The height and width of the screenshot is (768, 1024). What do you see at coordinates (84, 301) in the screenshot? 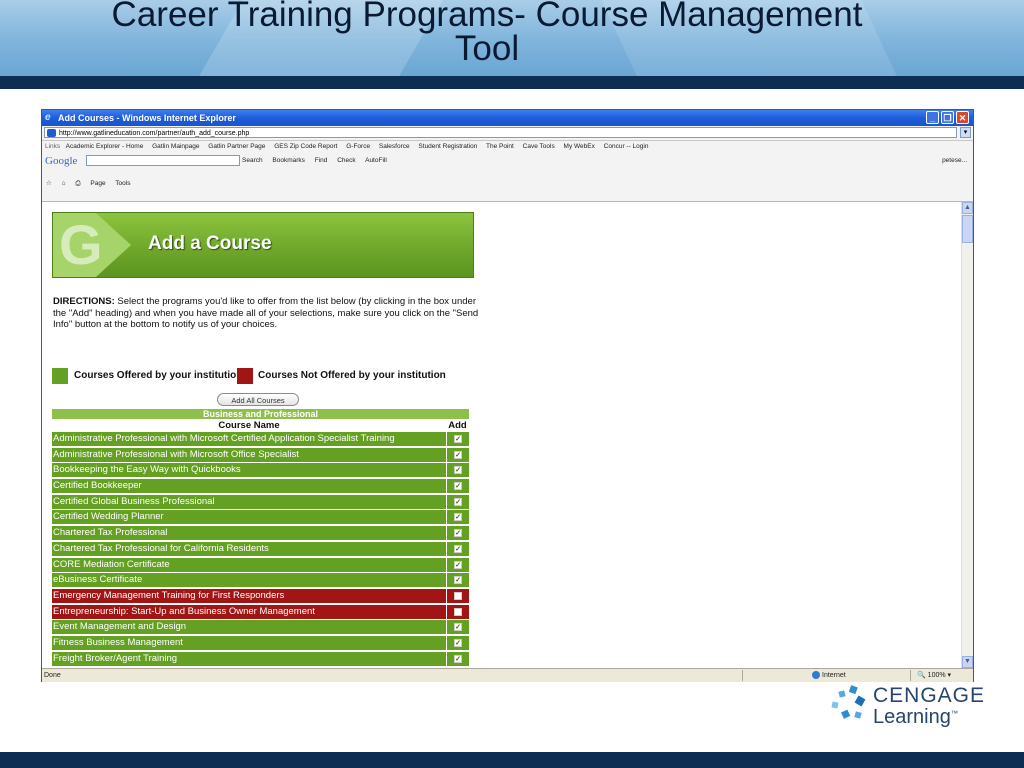
I see `directions-label: DIRECTIONS:` at bounding box center [84, 301].